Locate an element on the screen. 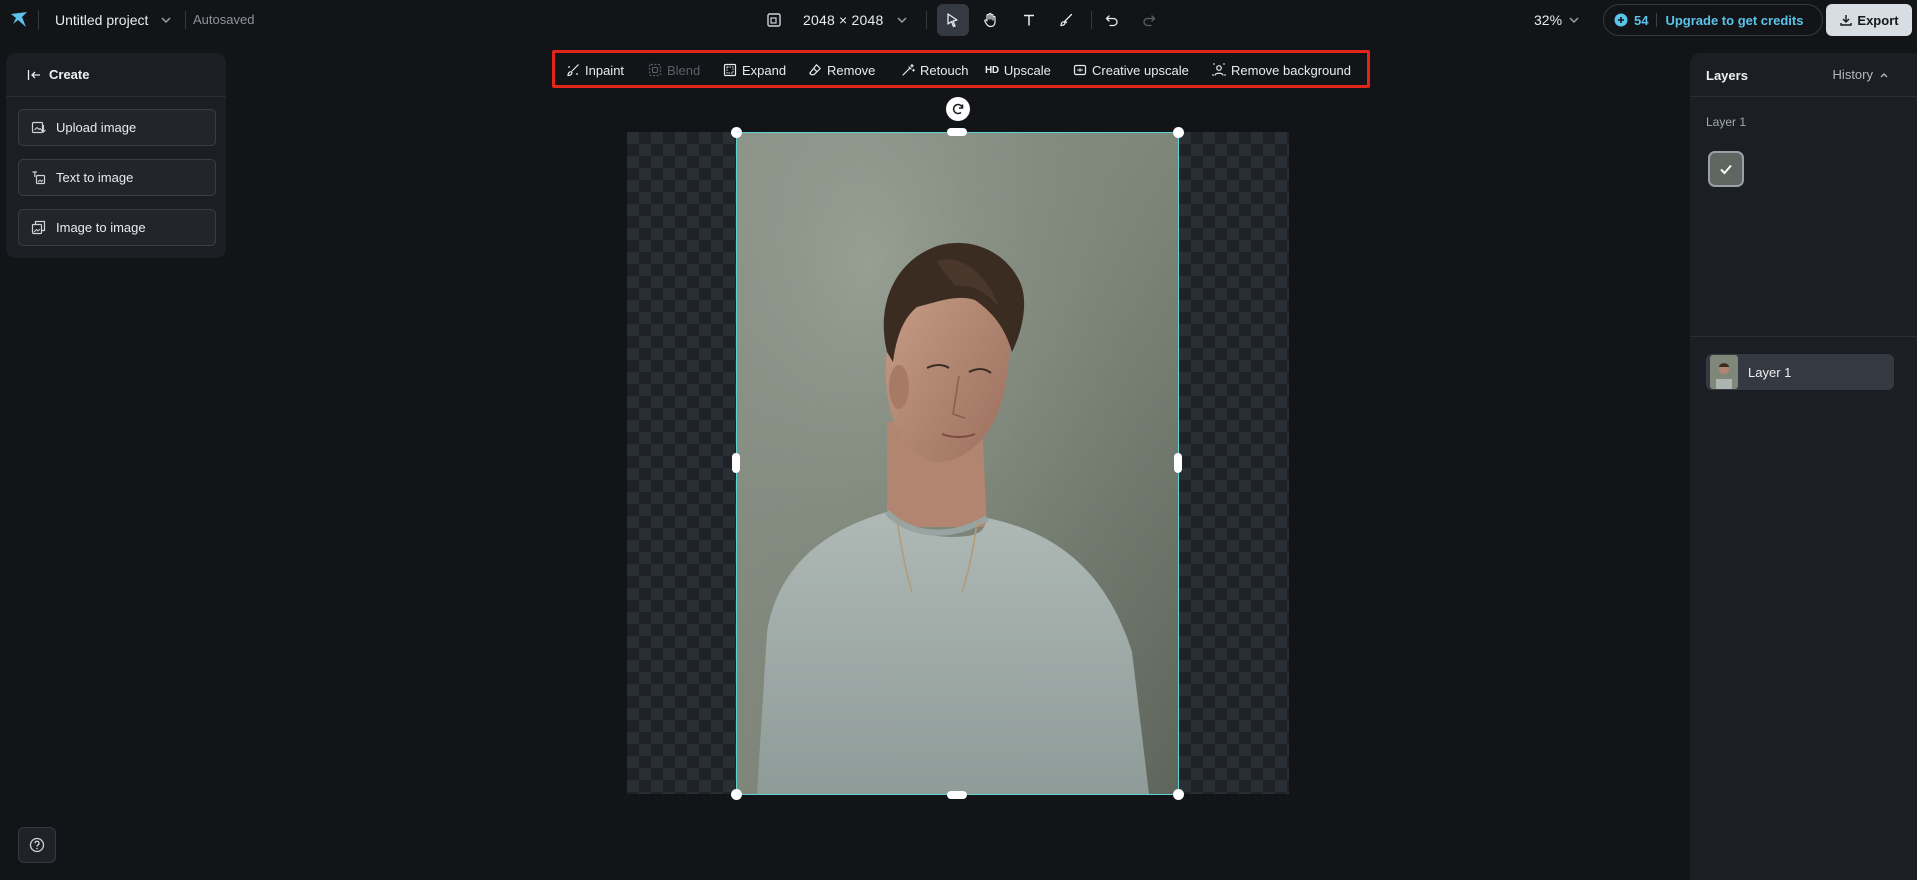 The height and width of the screenshot is (880, 1917). remove-button: Remove is located at coordinates (841, 70).